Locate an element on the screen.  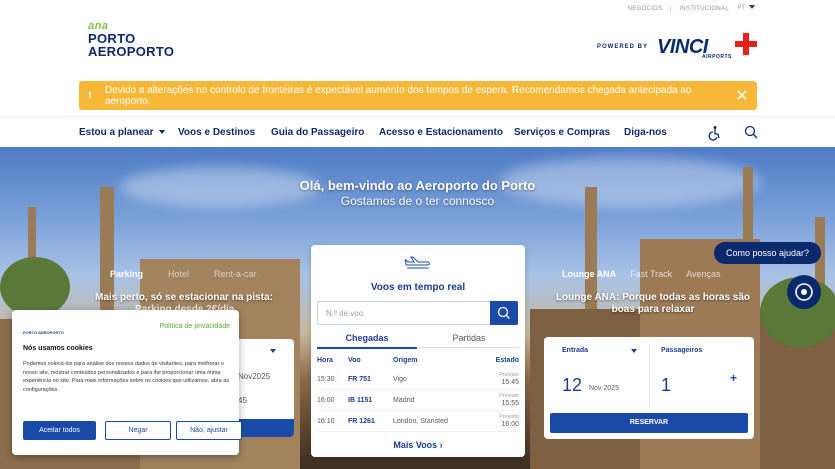
cookie-title: Nós usamos cookies is located at coordinates (58, 348).